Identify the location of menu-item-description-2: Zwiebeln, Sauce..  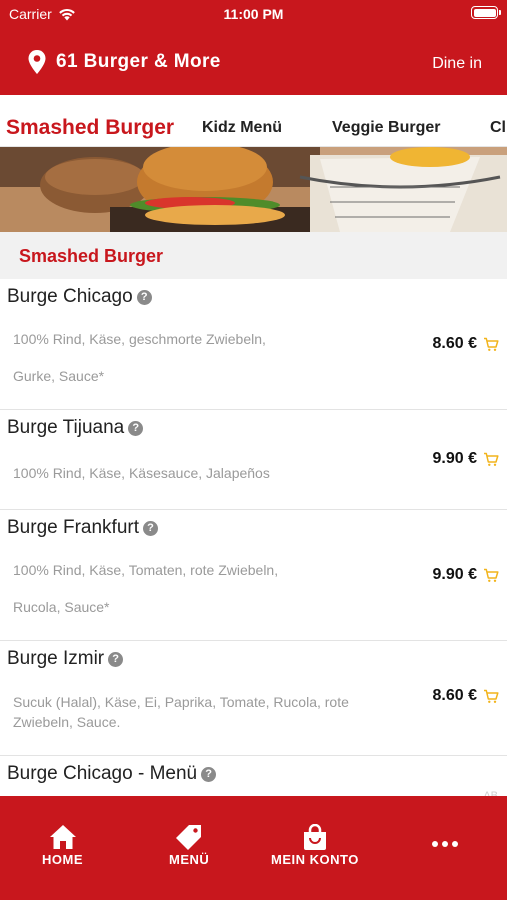
(67, 722).